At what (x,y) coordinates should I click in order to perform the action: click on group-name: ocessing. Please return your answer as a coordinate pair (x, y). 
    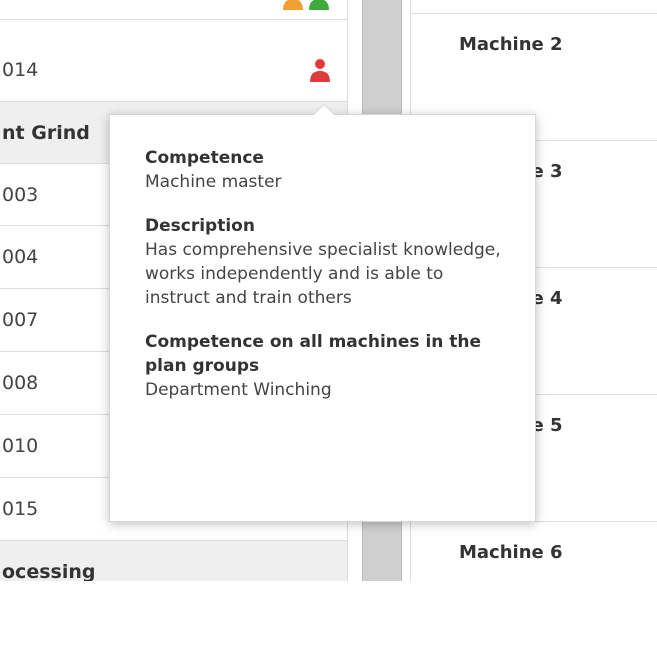
    Looking at the image, I should click on (49, 571).